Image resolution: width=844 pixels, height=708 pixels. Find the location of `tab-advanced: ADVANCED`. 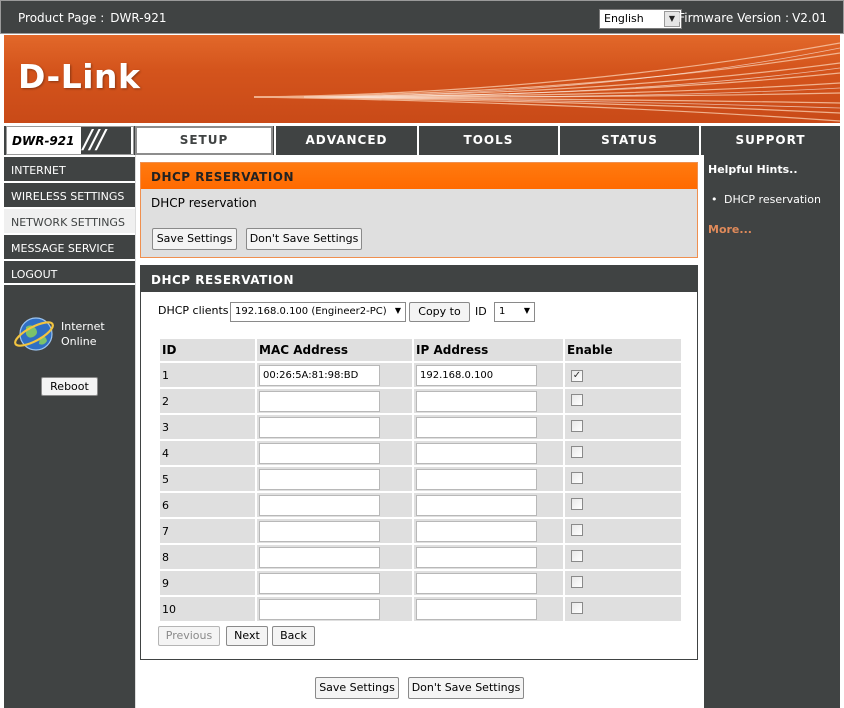

tab-advanced: ADVANCED is located at coordinates (345, 140).